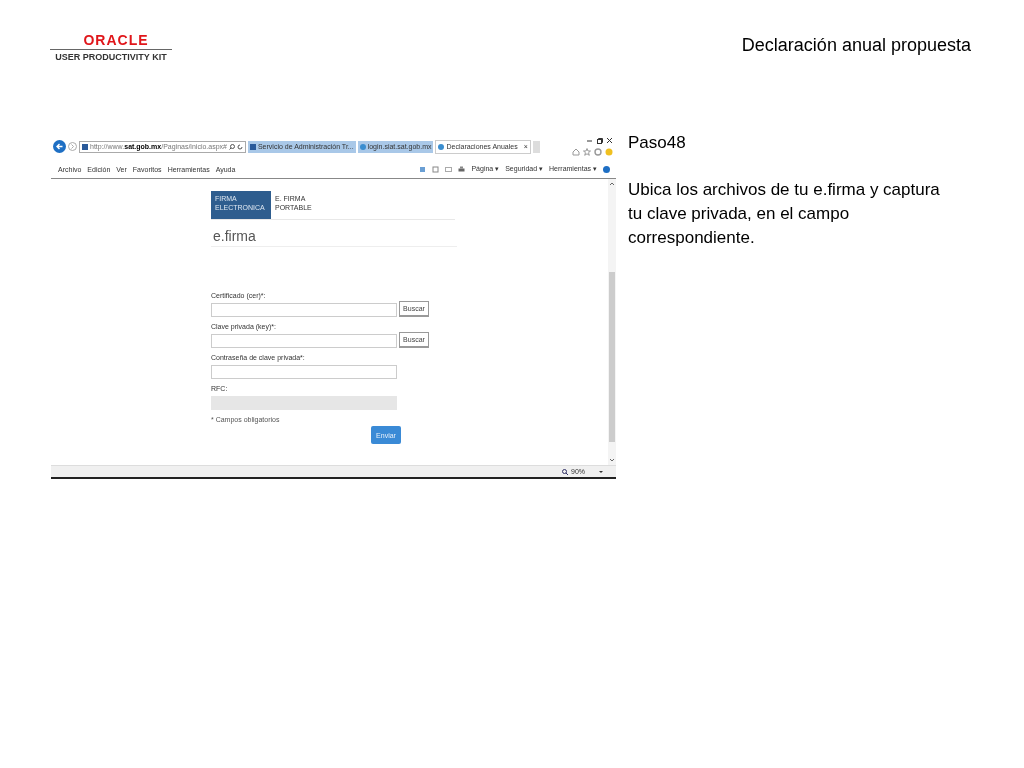  I want to click on print-icon, so click(462, 169).